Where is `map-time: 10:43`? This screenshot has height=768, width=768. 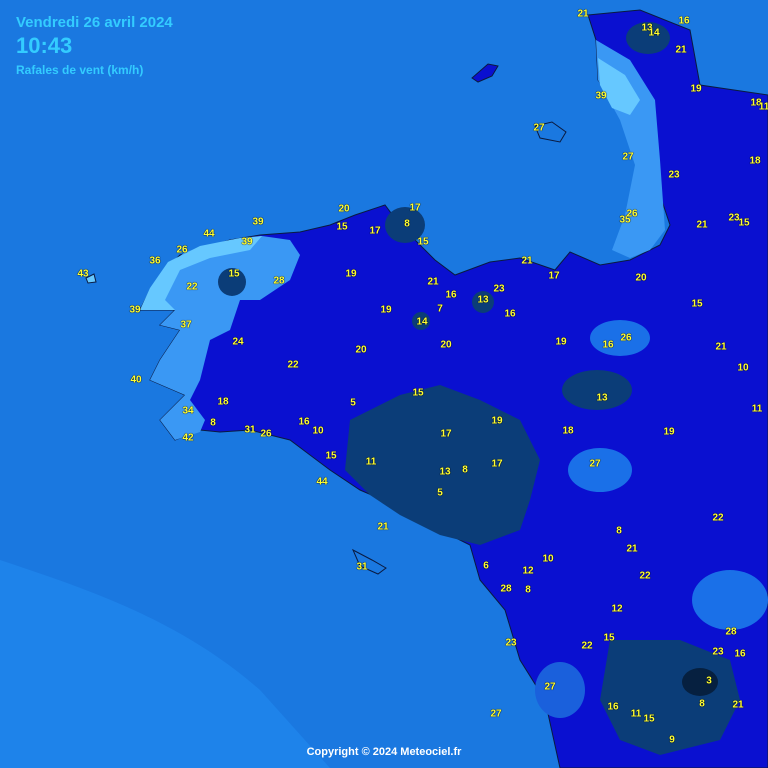 map-time: 10:43 is located at coordinates (44, 45).